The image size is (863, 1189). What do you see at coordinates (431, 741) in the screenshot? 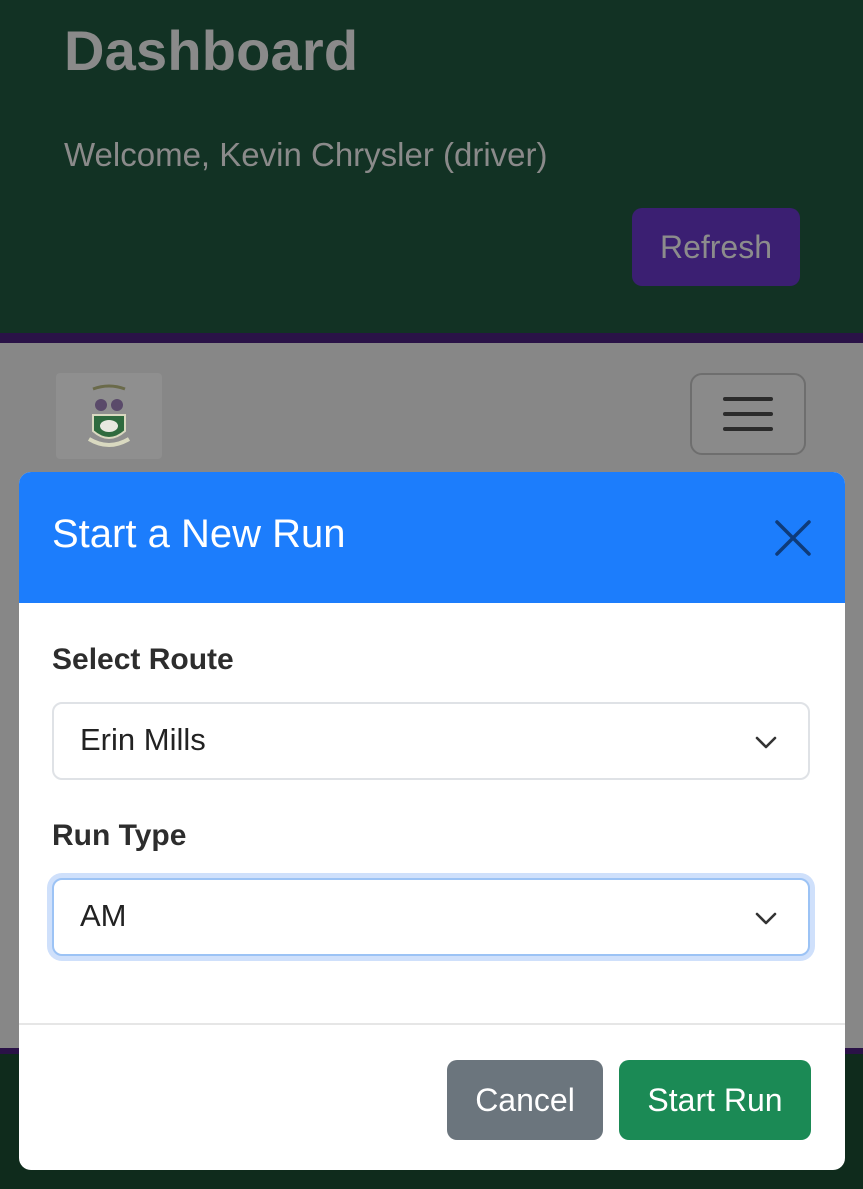
I see `route-select: Erin Mills` at bounding box center [431, 741].